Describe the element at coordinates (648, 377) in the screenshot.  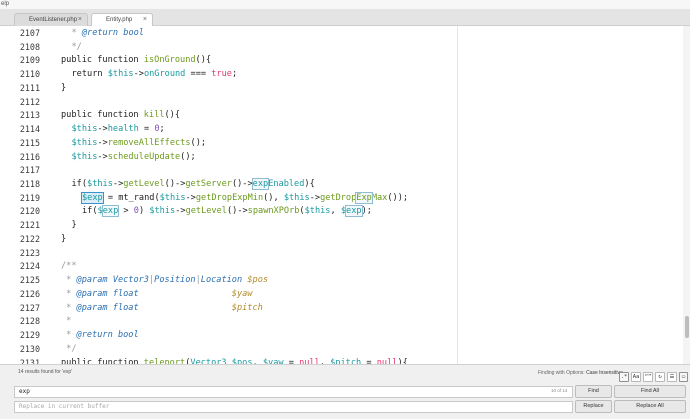
I see `whole-word-toggle: “”` at that location.